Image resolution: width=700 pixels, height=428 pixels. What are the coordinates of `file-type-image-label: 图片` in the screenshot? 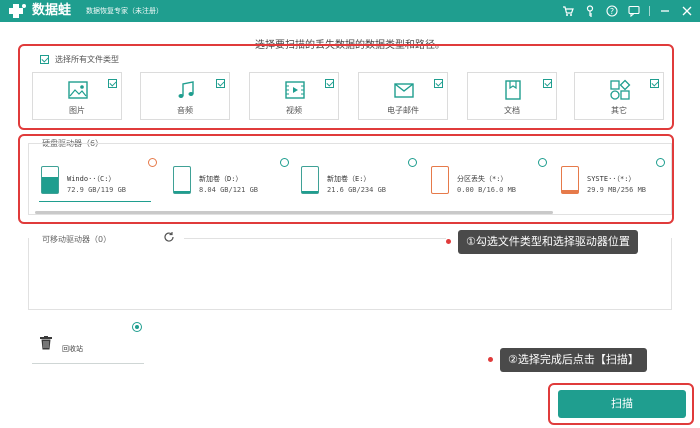 It's located at (77, 110).